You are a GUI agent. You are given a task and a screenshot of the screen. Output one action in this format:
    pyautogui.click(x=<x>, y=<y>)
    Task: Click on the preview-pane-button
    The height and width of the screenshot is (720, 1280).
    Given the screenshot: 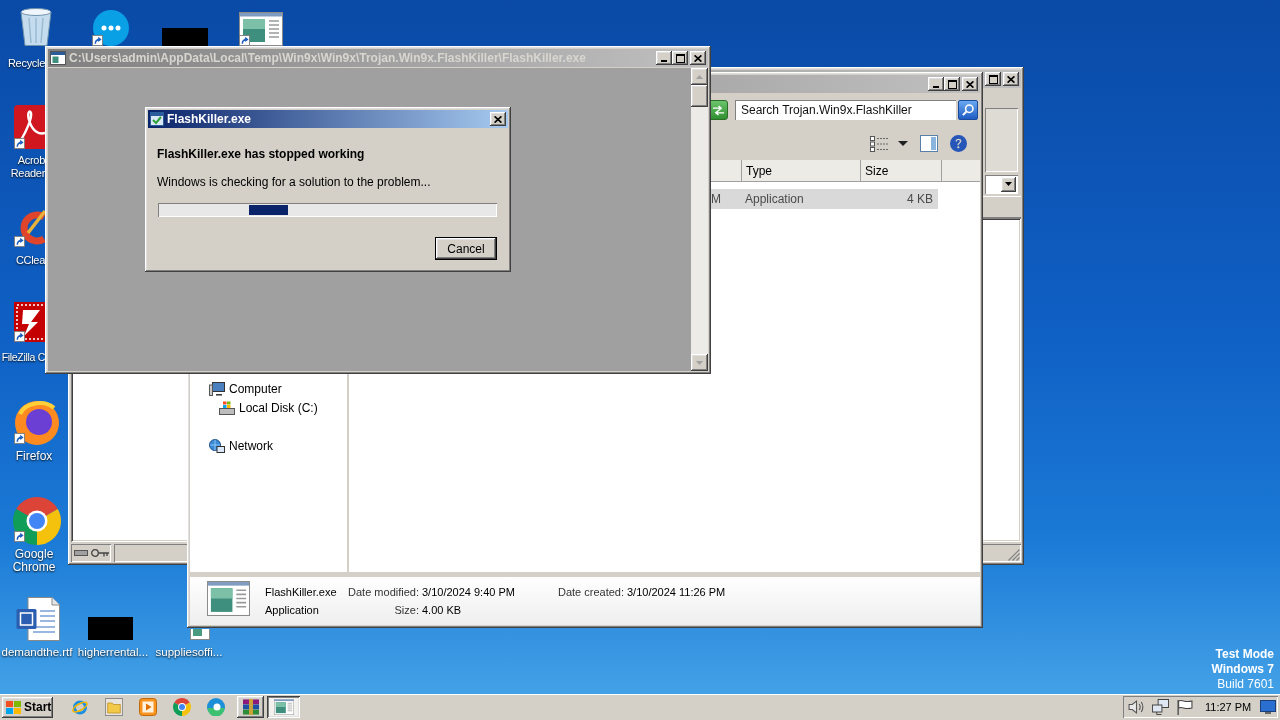 What is the action you would take?
    pyautogui.click(x=929, y=143)
    